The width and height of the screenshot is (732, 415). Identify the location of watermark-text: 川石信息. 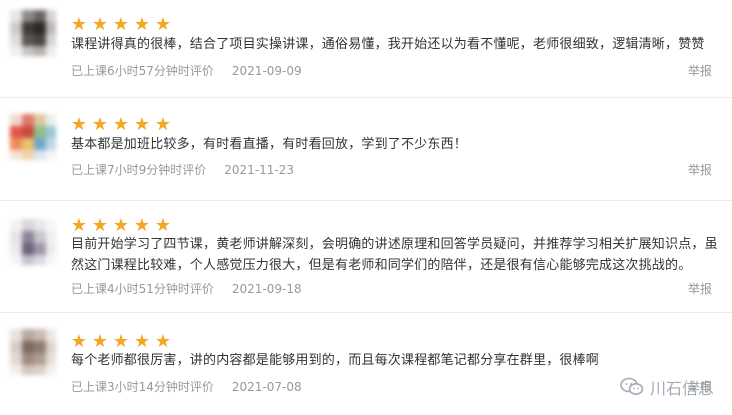
(681, 388).